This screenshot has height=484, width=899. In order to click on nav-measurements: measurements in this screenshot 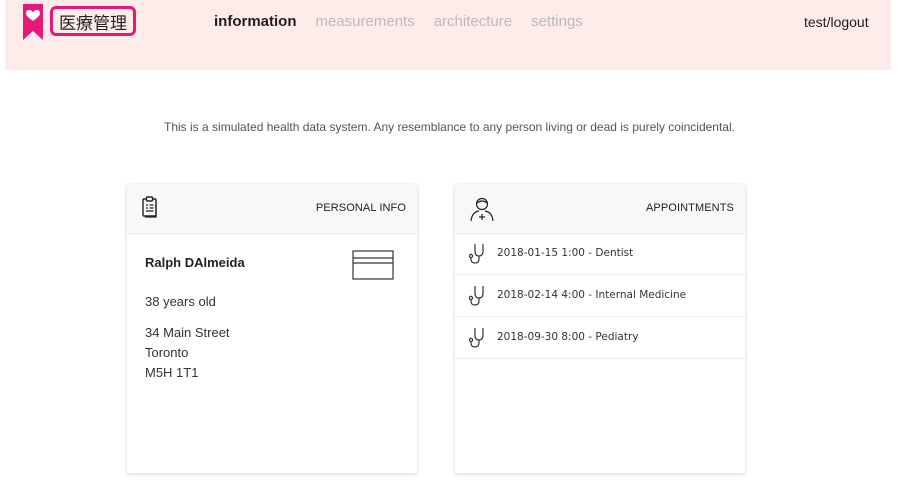, I will do `click(365, 21)`.